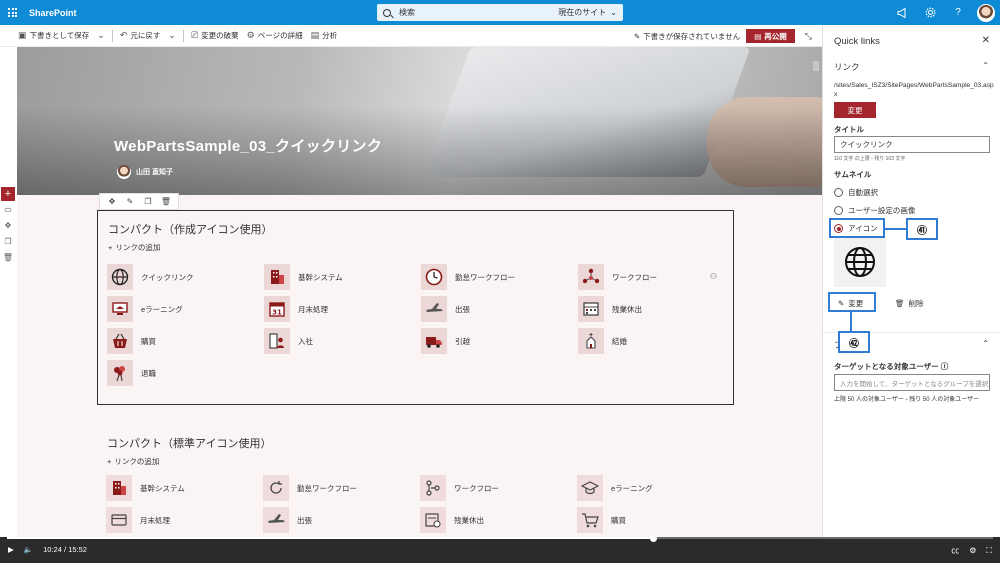 This screenshot has height=563, width=1000. I want to click on delete-icon: 🗑, so click(166, 201).